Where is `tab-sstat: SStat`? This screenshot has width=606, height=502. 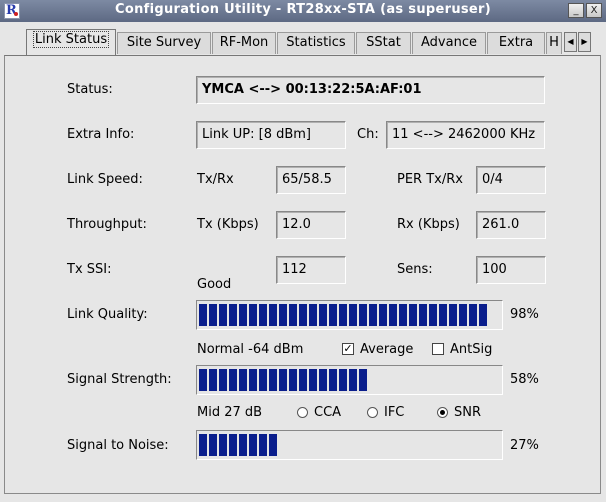
tab-sstat: SStat is located at coordinates (383, 43).